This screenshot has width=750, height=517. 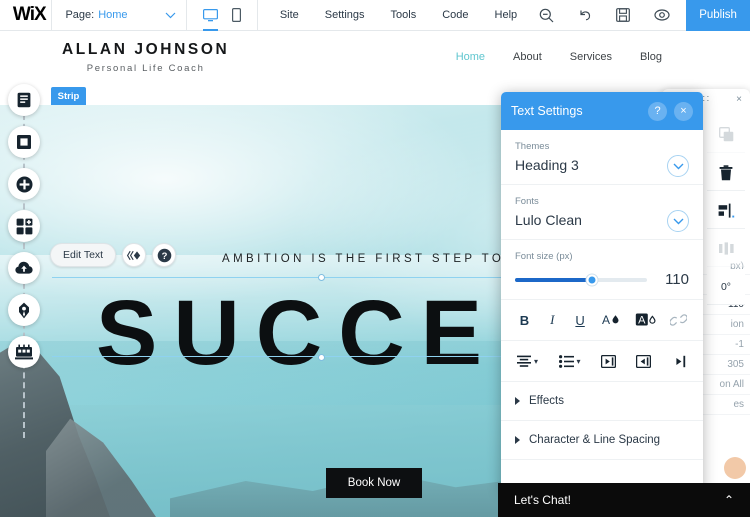 I want to click on font-size-value: 110, so click(x=673, y=279).